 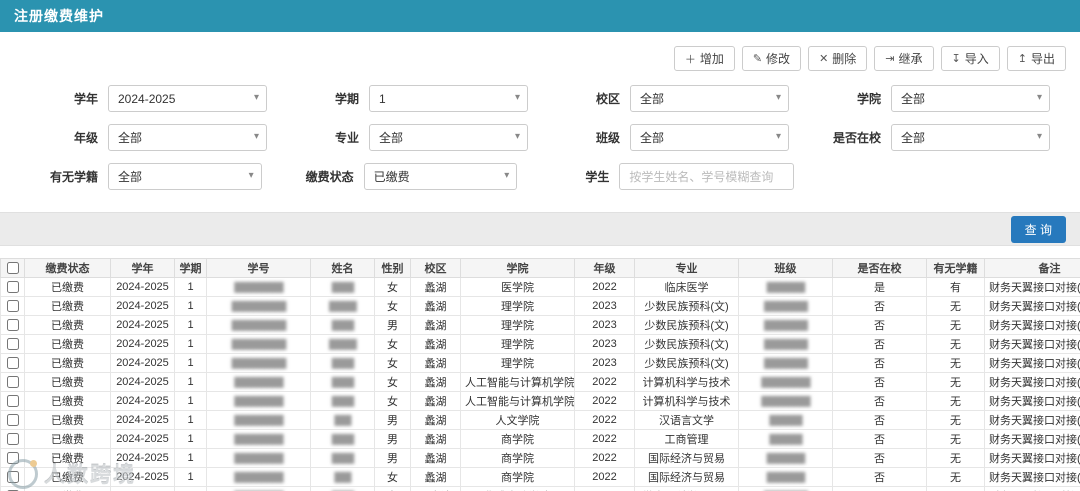 What do you see at coordinates (185, 176) in the screenshot?
I see `has-status-select: 全部 ▾` at bounding box center [185, 176].